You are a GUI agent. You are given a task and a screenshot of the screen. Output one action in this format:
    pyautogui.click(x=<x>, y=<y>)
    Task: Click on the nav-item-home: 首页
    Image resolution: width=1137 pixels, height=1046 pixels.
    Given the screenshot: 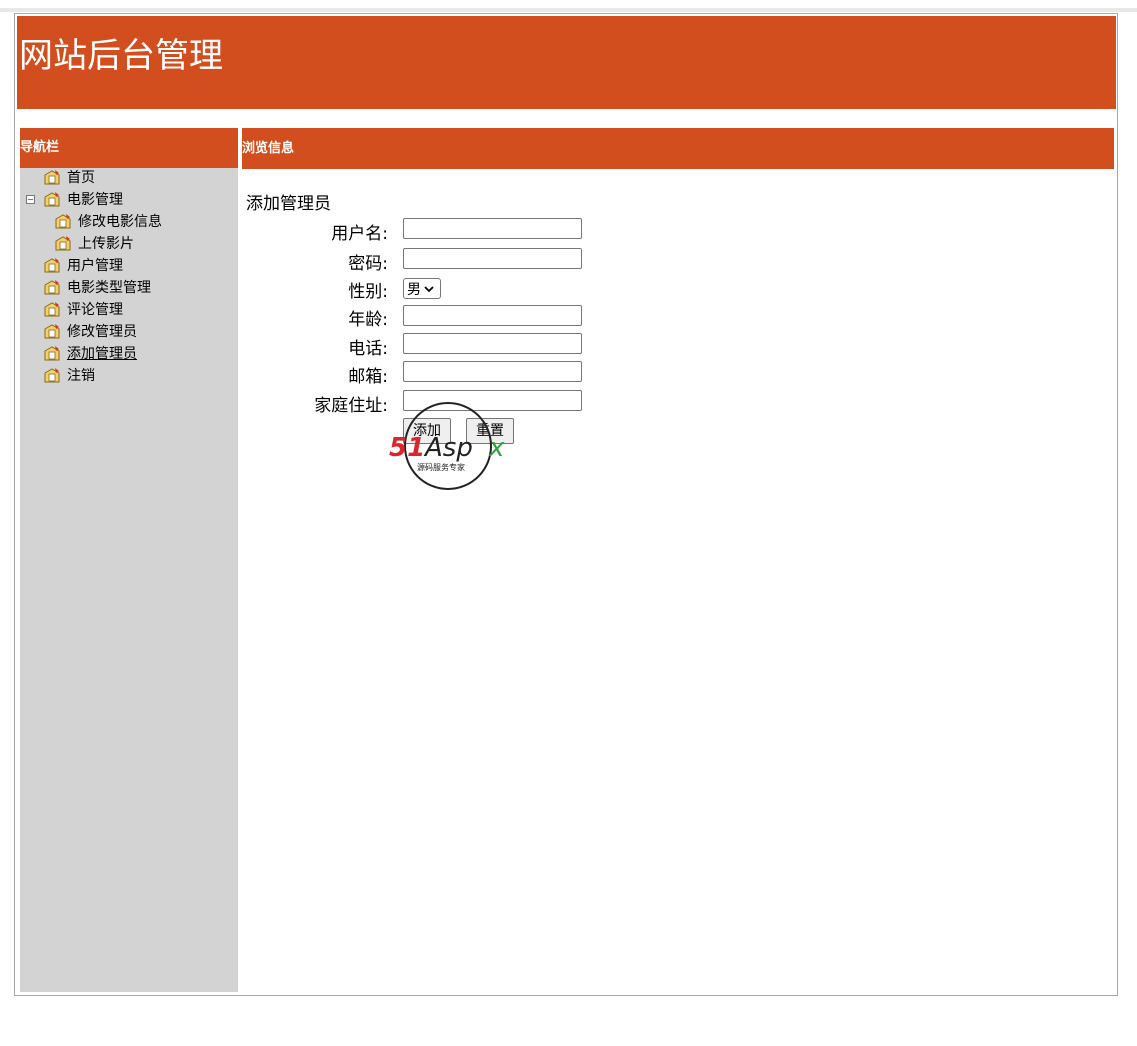 What is the action you would take?
    pyautogui.click(x=69, y=177)
    